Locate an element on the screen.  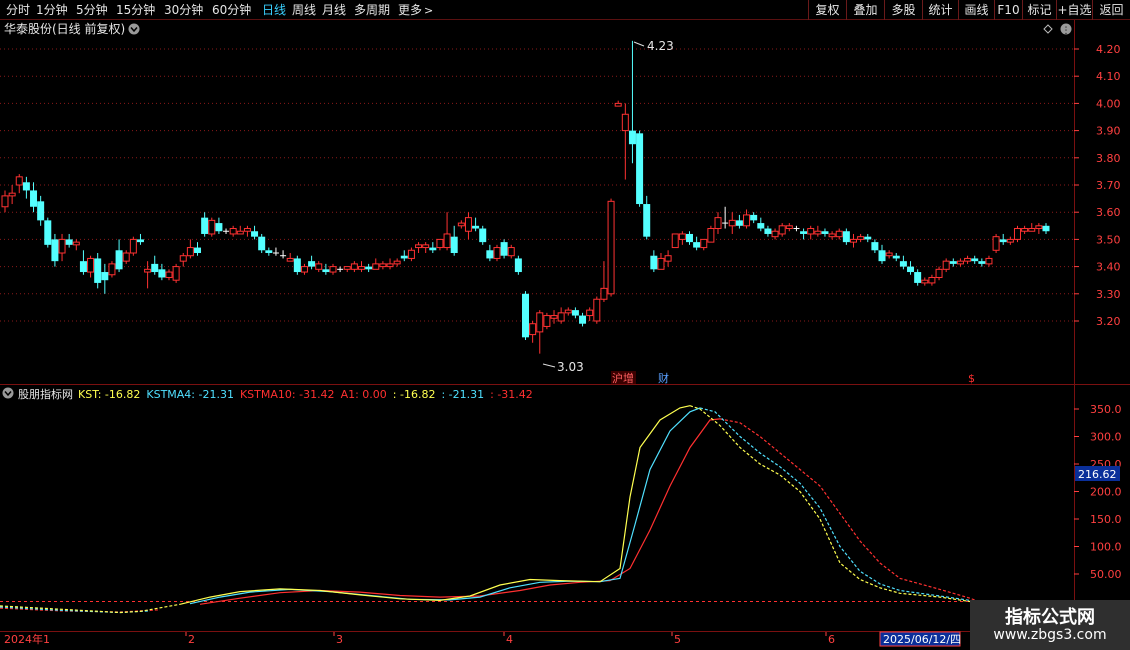
event-marker-dividend: $ is located at coordinates (971, 378).